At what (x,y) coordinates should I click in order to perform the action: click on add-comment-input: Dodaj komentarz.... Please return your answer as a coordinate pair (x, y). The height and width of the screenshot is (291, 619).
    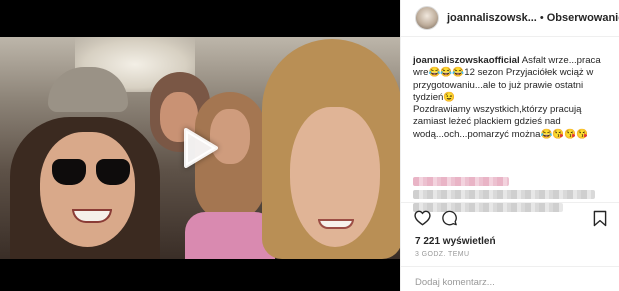
    Looking at the image, I should click on (510, 278).